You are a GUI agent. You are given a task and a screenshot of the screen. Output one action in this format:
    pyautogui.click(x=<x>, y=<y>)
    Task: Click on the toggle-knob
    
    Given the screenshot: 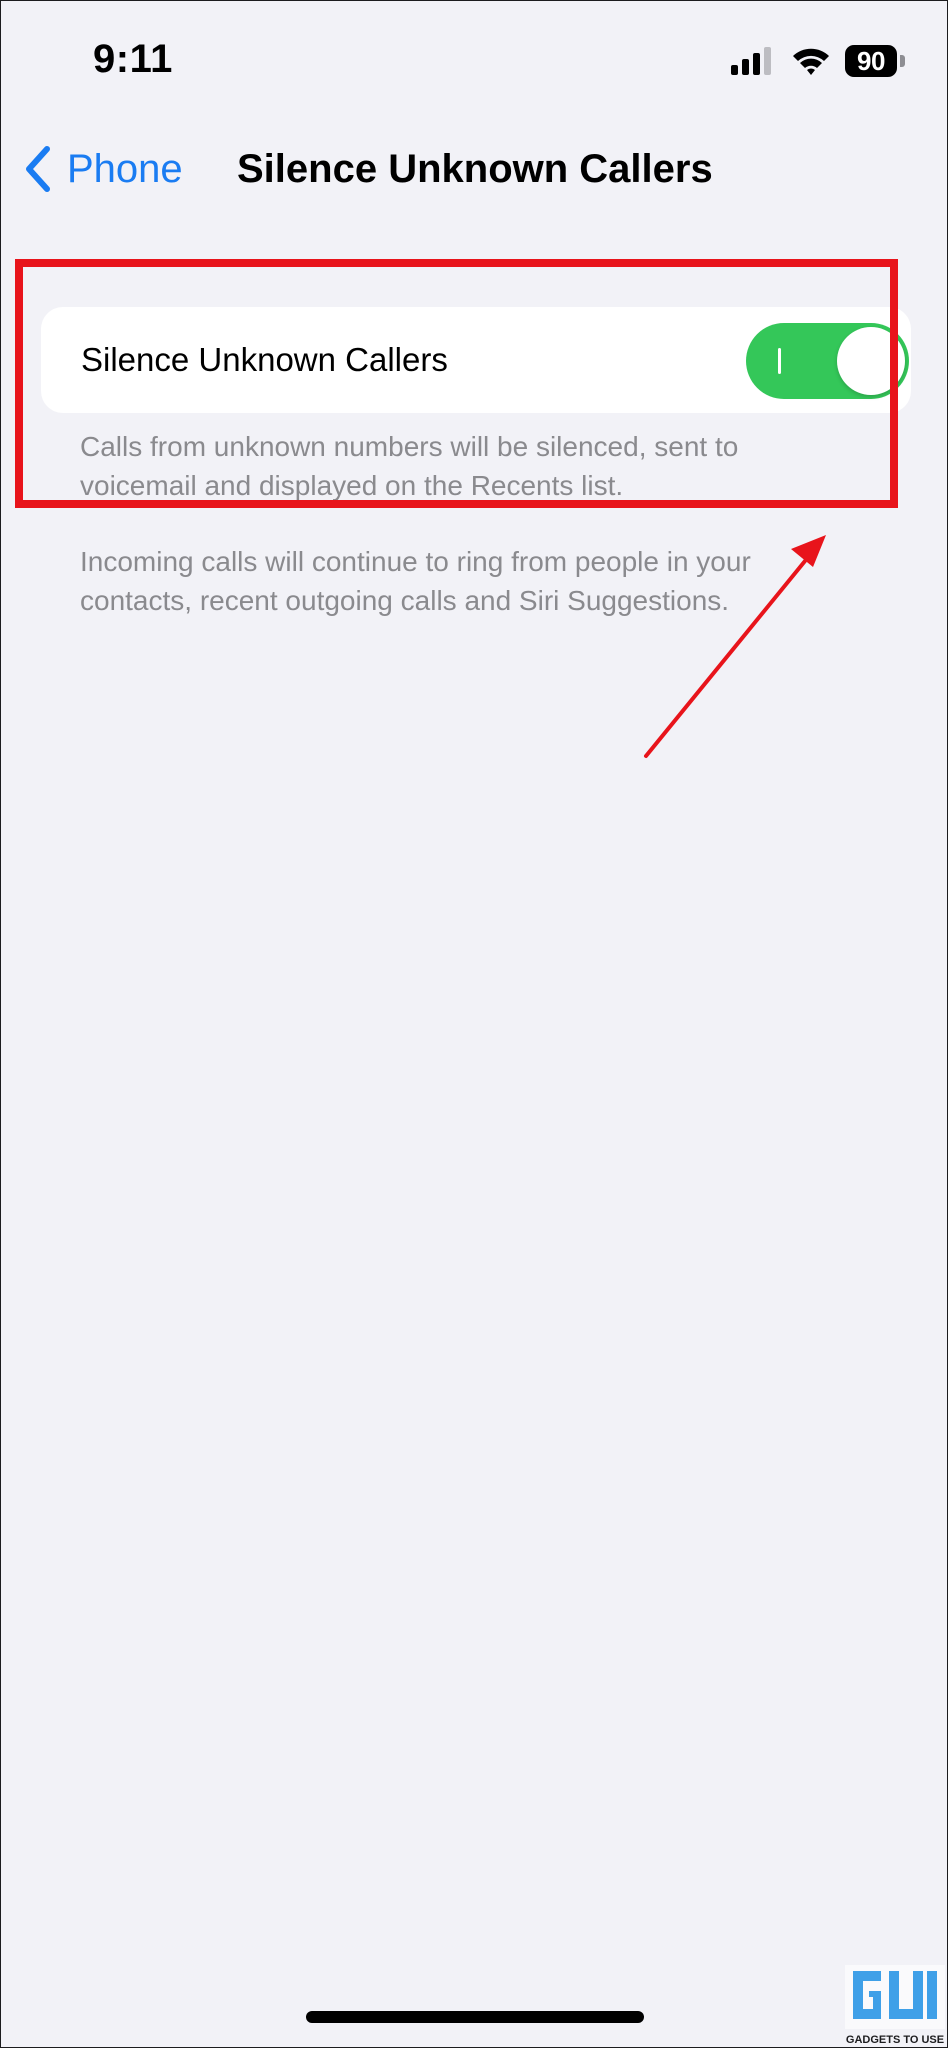 What is the action you would take?
    pyautogui.click(x=871, y=361)
    